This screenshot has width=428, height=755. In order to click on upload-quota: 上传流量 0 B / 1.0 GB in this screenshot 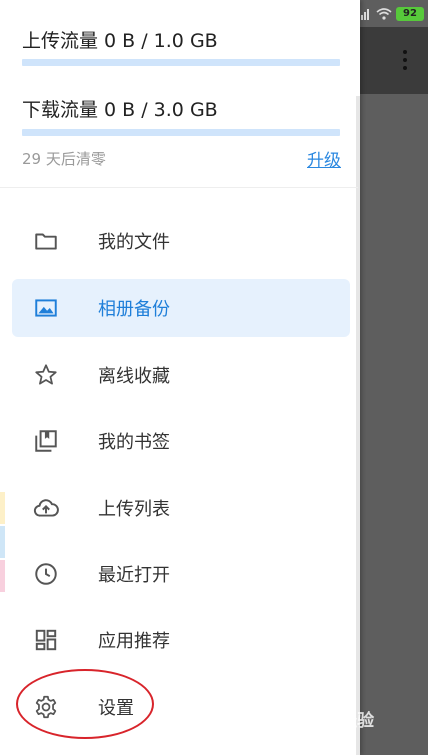, I will do `click(182, 46)`.